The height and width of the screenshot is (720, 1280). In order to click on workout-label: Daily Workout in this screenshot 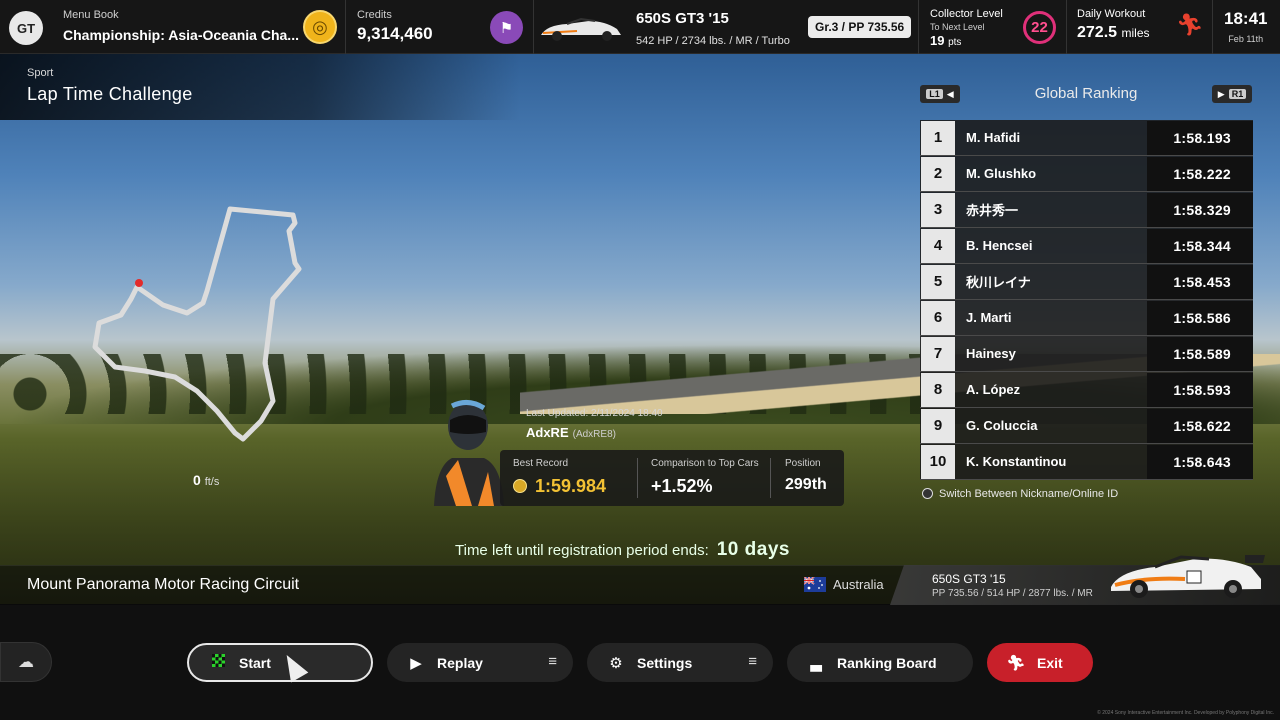, I will do `click(1111, 14)`.